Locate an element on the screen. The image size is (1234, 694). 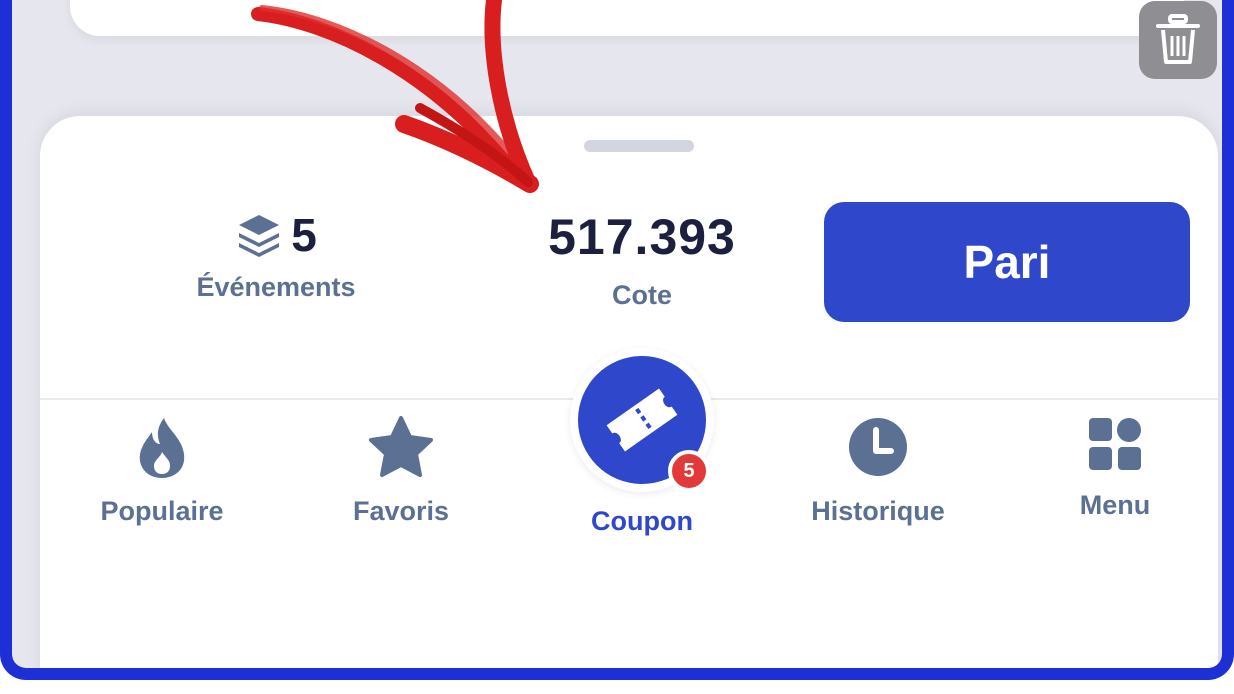
tab-coupon-label: Coupon is located at coordinates (642, 521).